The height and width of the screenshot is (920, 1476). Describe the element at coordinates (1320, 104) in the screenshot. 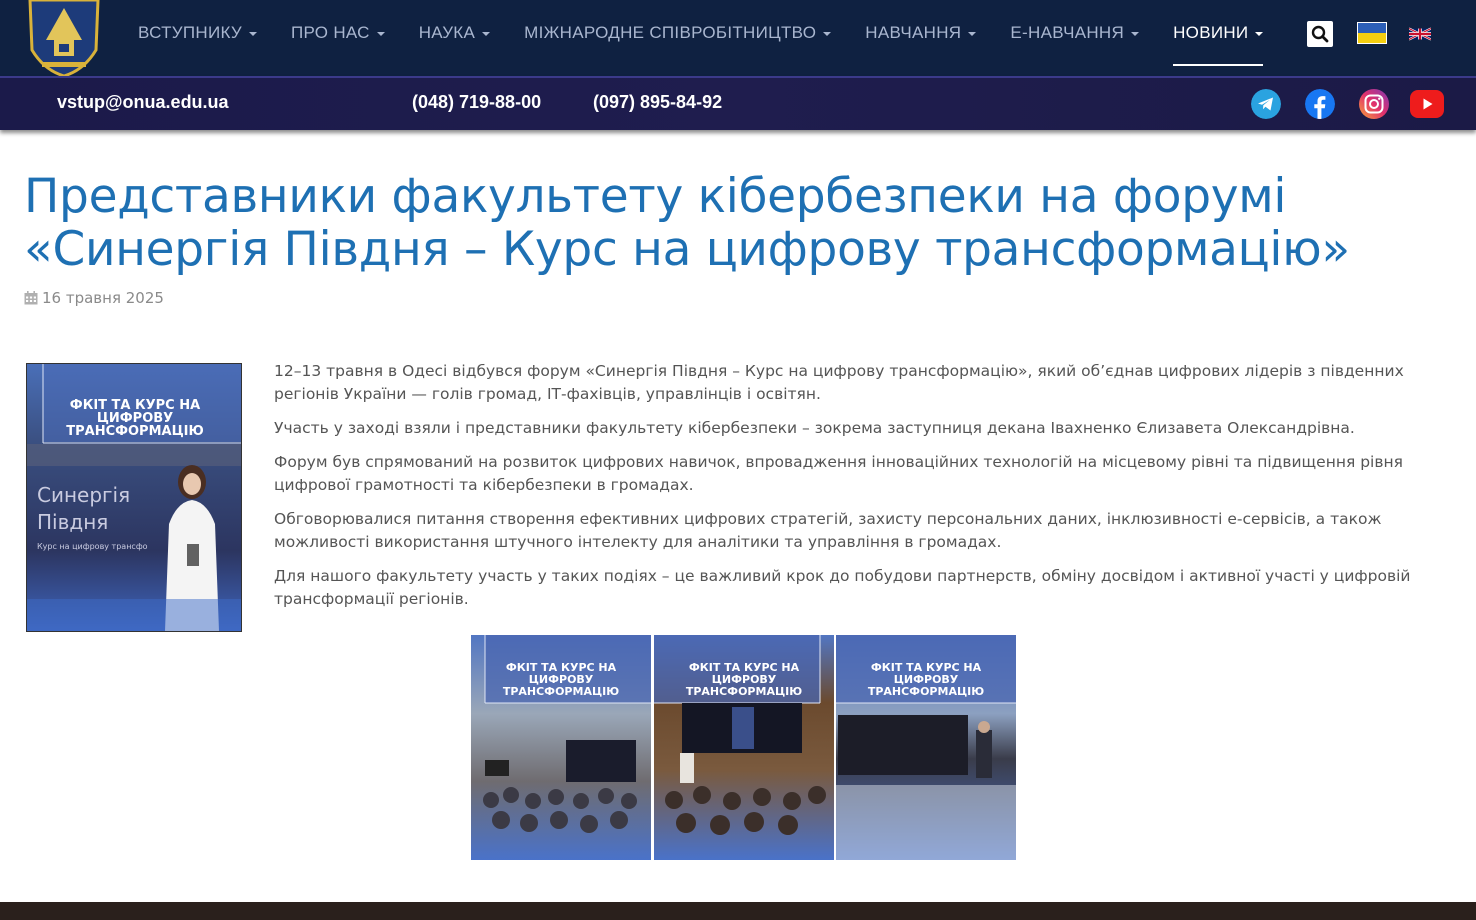

I see `facebook-icon` at that location.